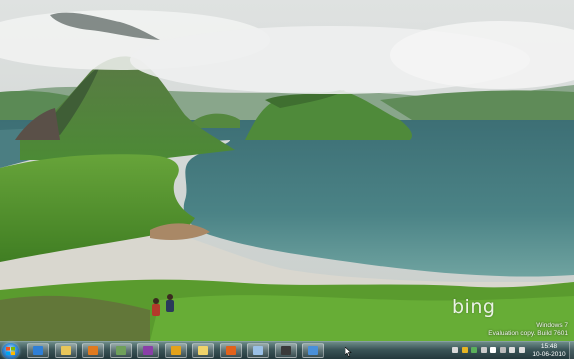  Describe the element at coordinates (474, 307) in the screenshot. I see `bing-logo: bing` at that location.